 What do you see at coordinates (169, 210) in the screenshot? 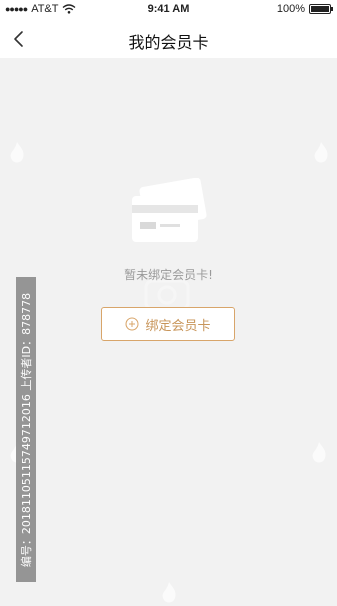
I see `cards-icon` at bounding box center [169, 210].